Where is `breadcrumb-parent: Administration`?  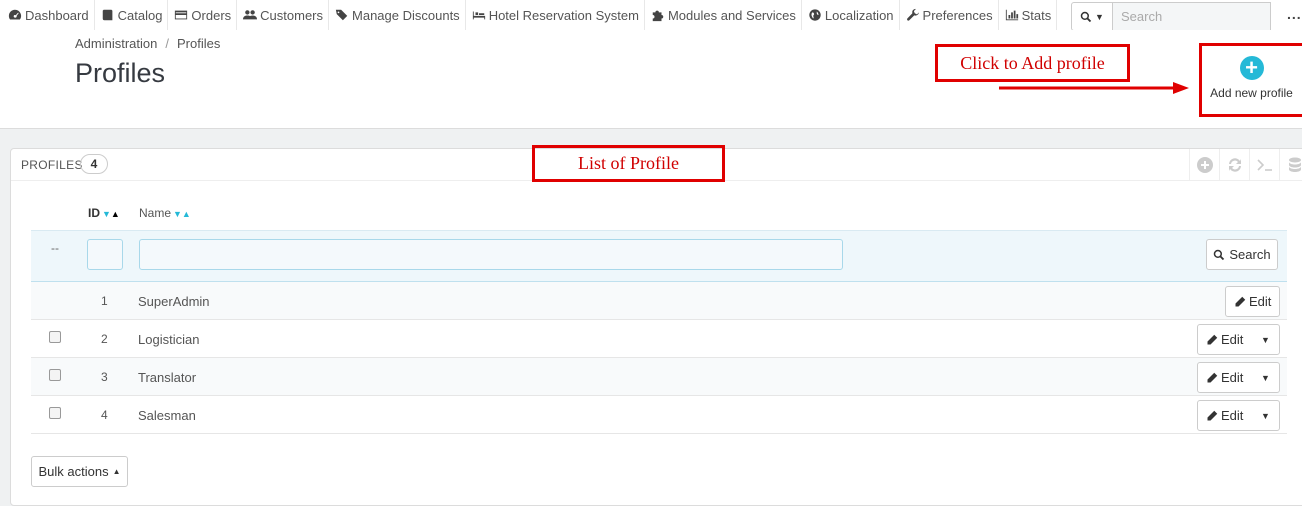
breadcrumb-parent: Administration is located at coordinates (116, 43).